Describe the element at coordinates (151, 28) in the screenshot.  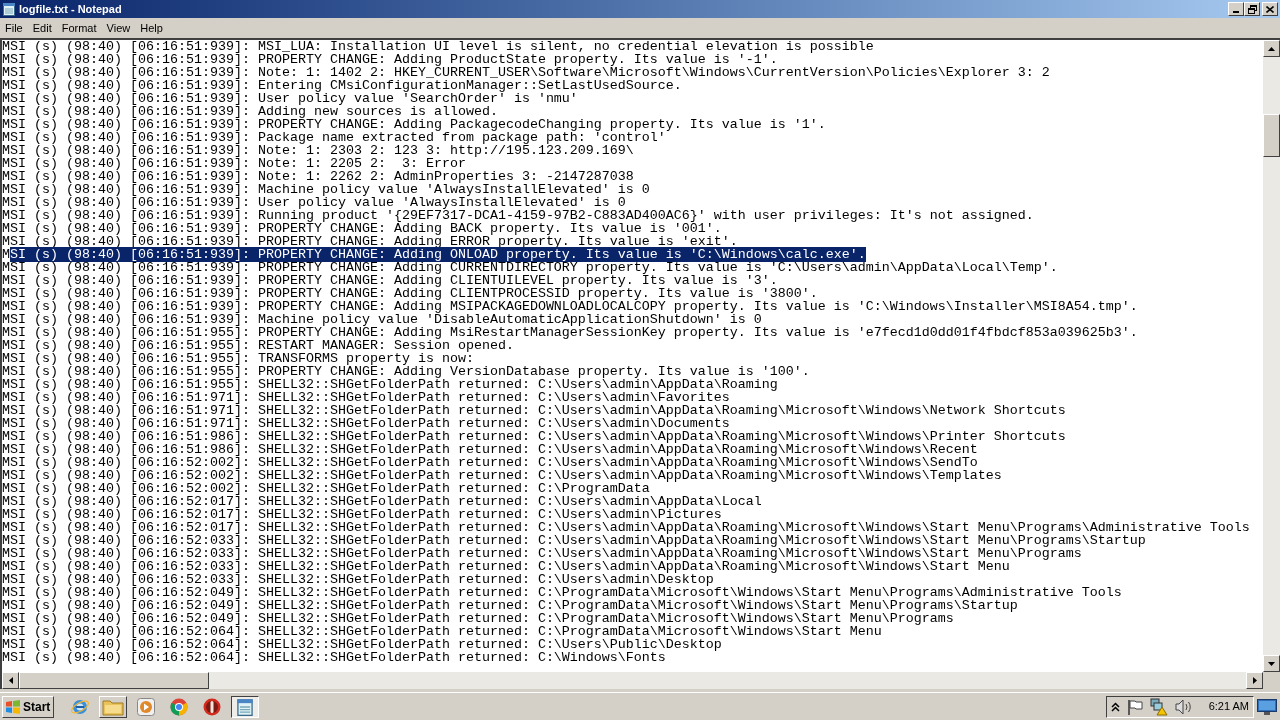
I see `menu-item: Help` at that location.